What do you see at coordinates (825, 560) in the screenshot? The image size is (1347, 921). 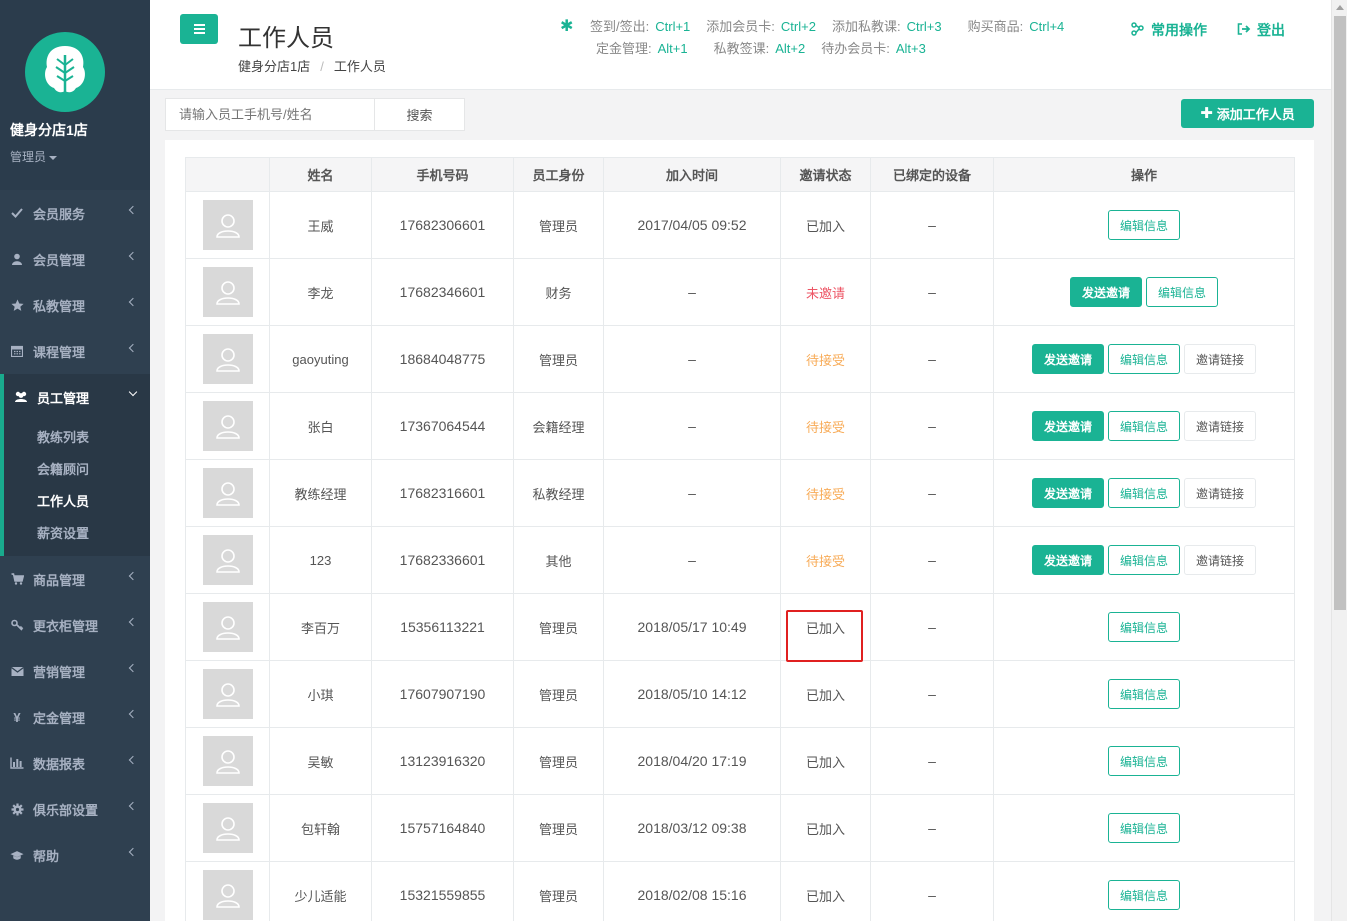 I see `invite-status: 待接受` at bounding box center [825, 560].